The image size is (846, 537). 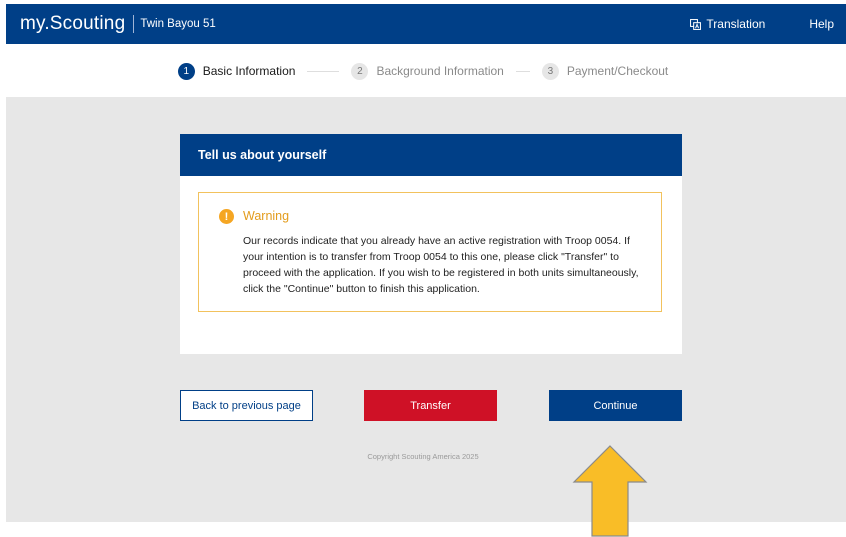 I want to click on step-label: Basic Information, so click(x=249, y=71).